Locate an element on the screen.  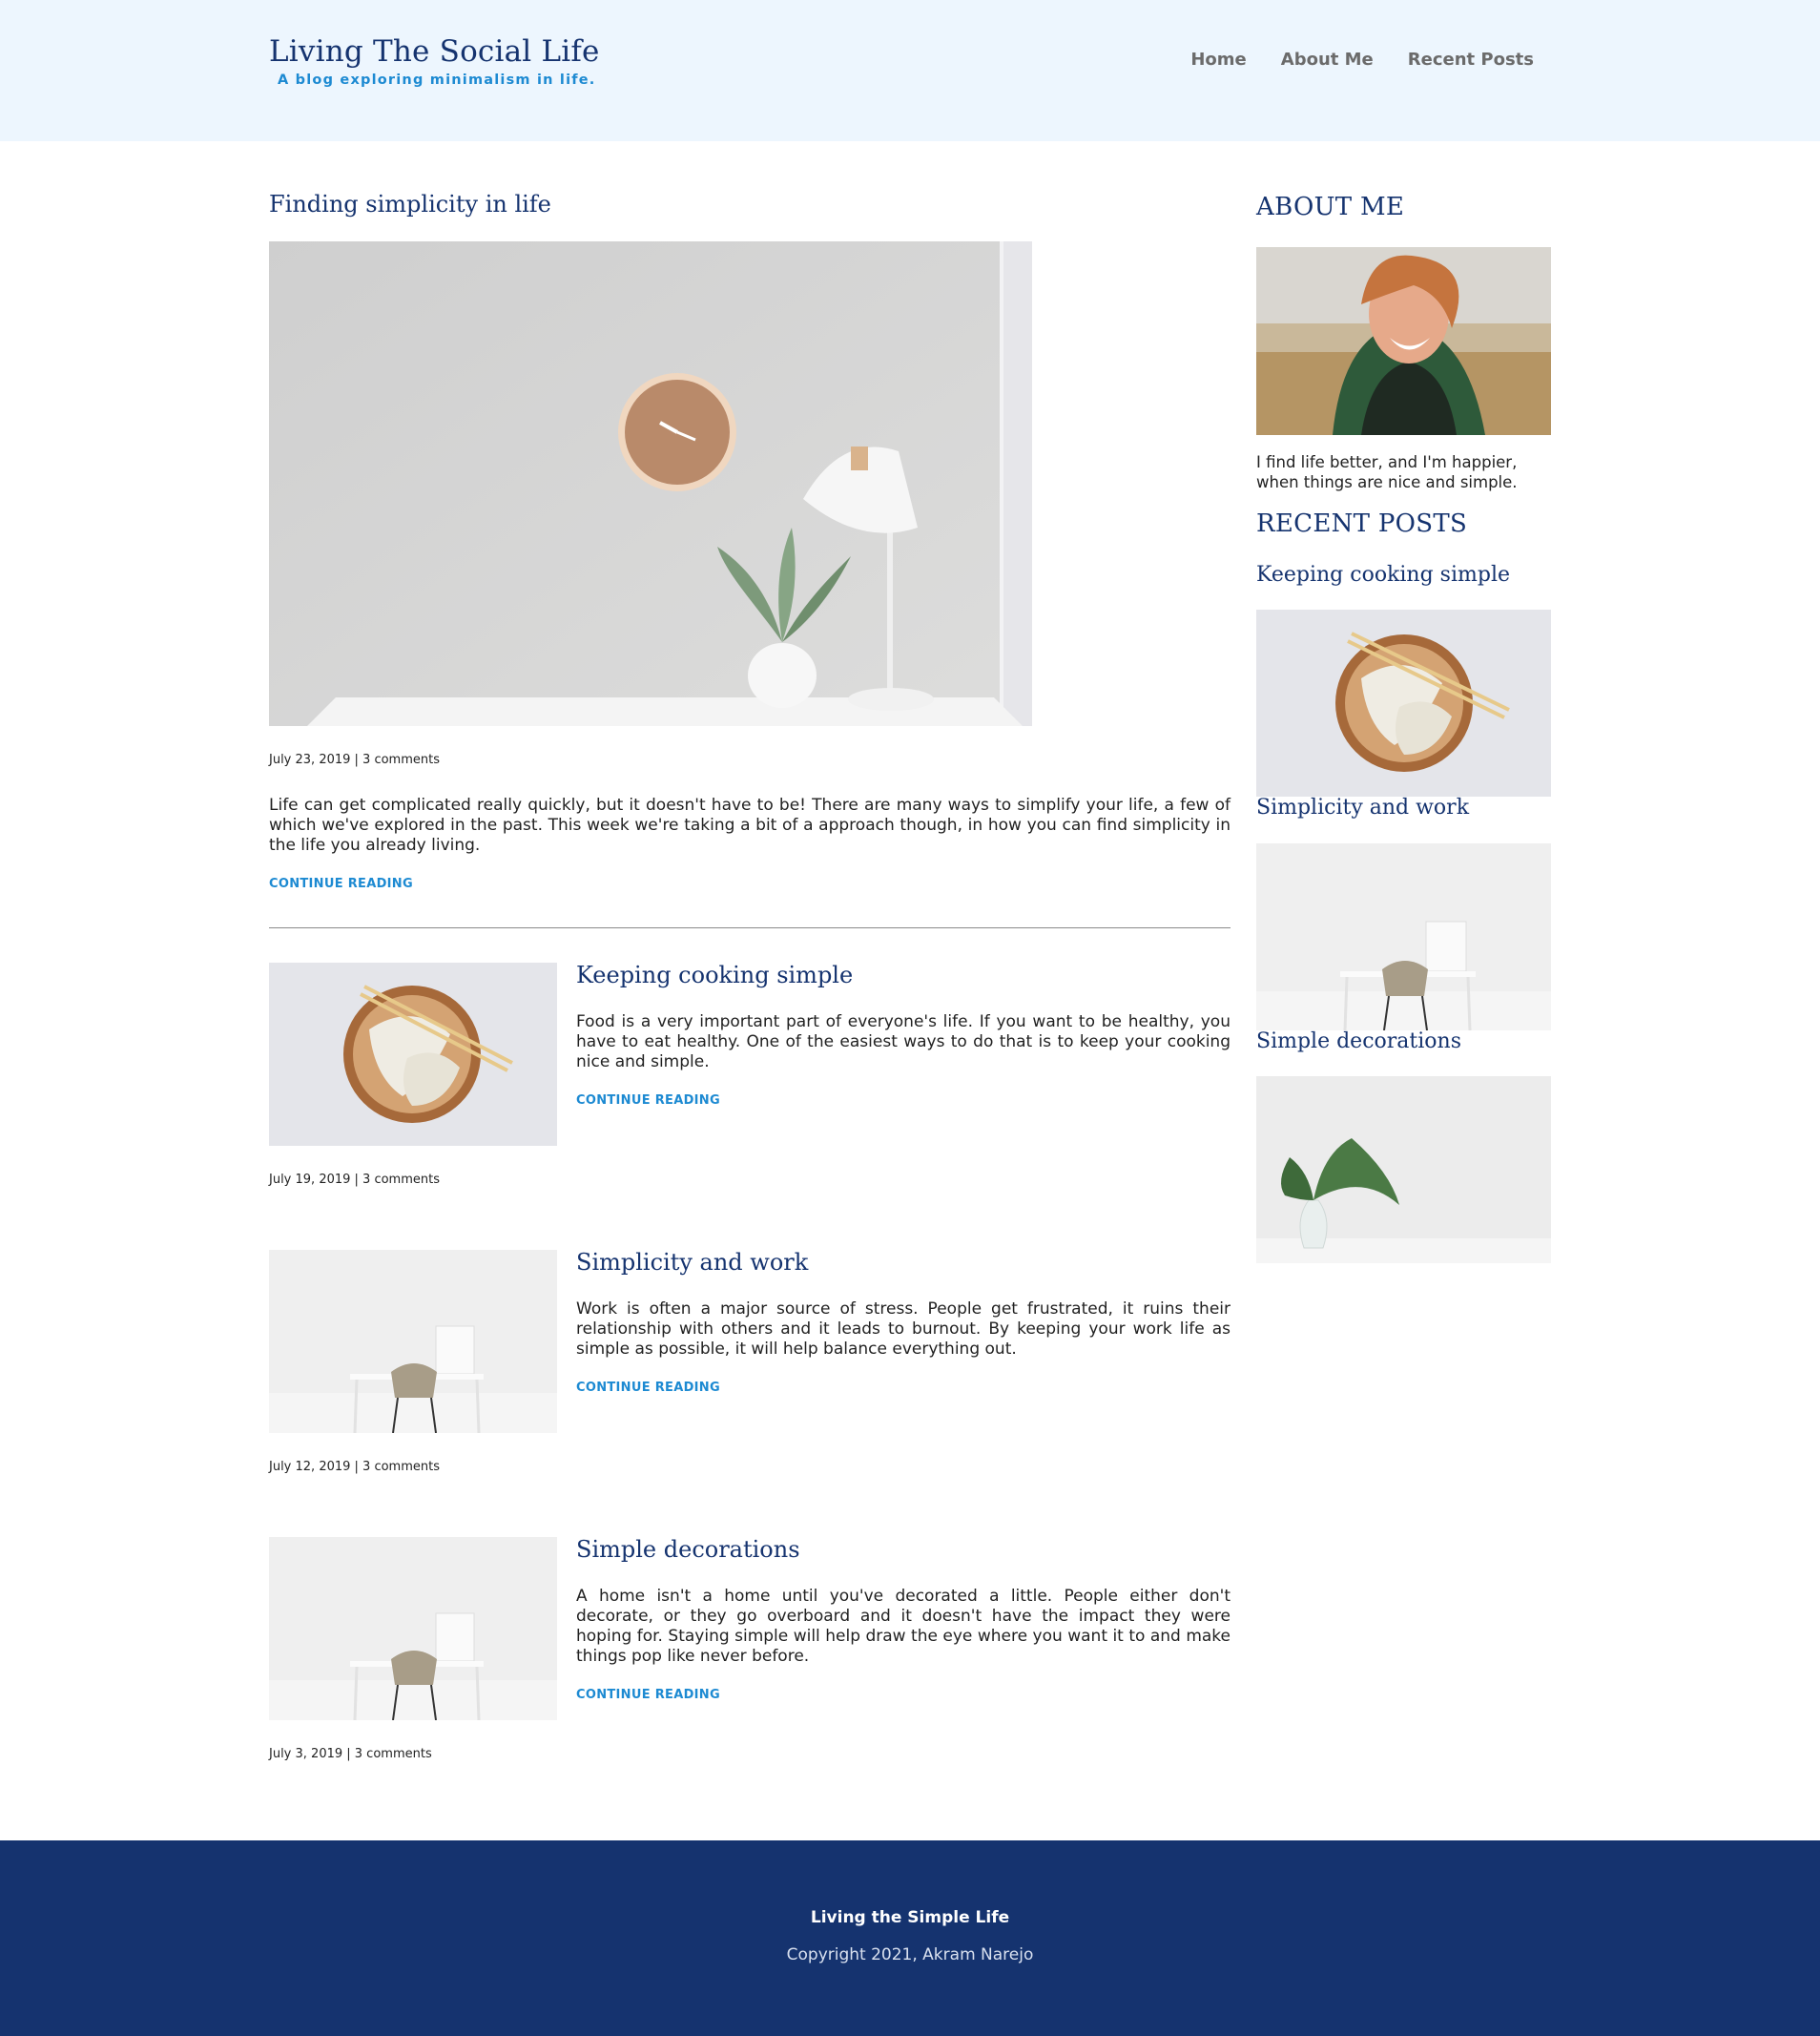
recent-post-link: Simple decorations is located at coordinates (1358, 1041).